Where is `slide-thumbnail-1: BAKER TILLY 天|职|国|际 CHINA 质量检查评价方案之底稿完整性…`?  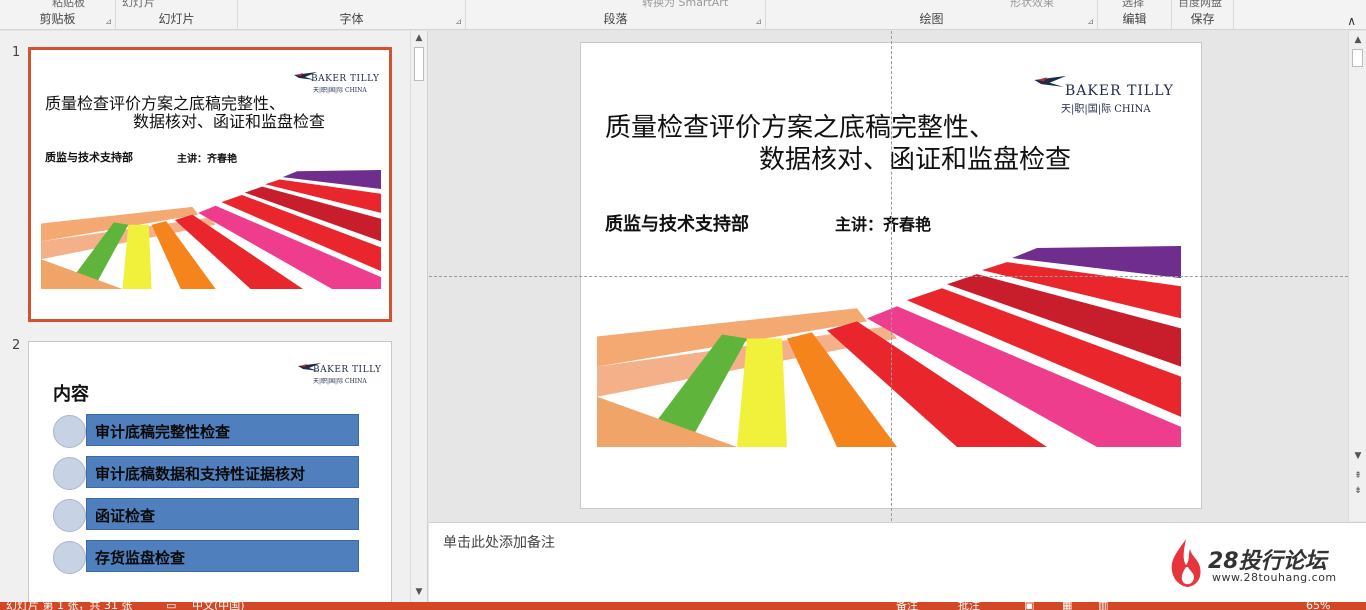
slide-thumbnail-1: BAKER TILLY 天|职|国|际 CHINA 质量检查评价方案之底稿完整性… is located at coordinates (210, 184).